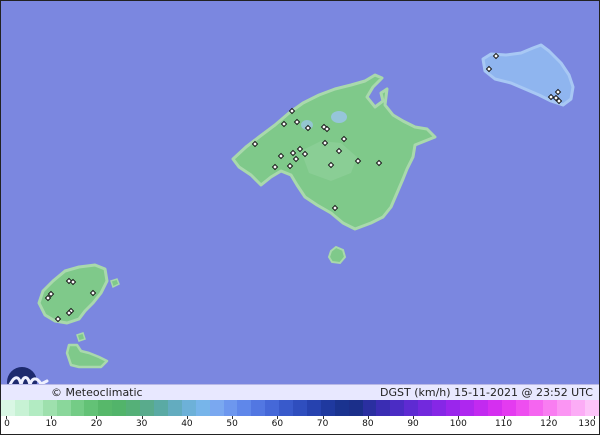 This screenshot has height=435, width=600. Describe the element at coordinates (458, 424) in the screenshot. I see `tick-label: 100` at that location.